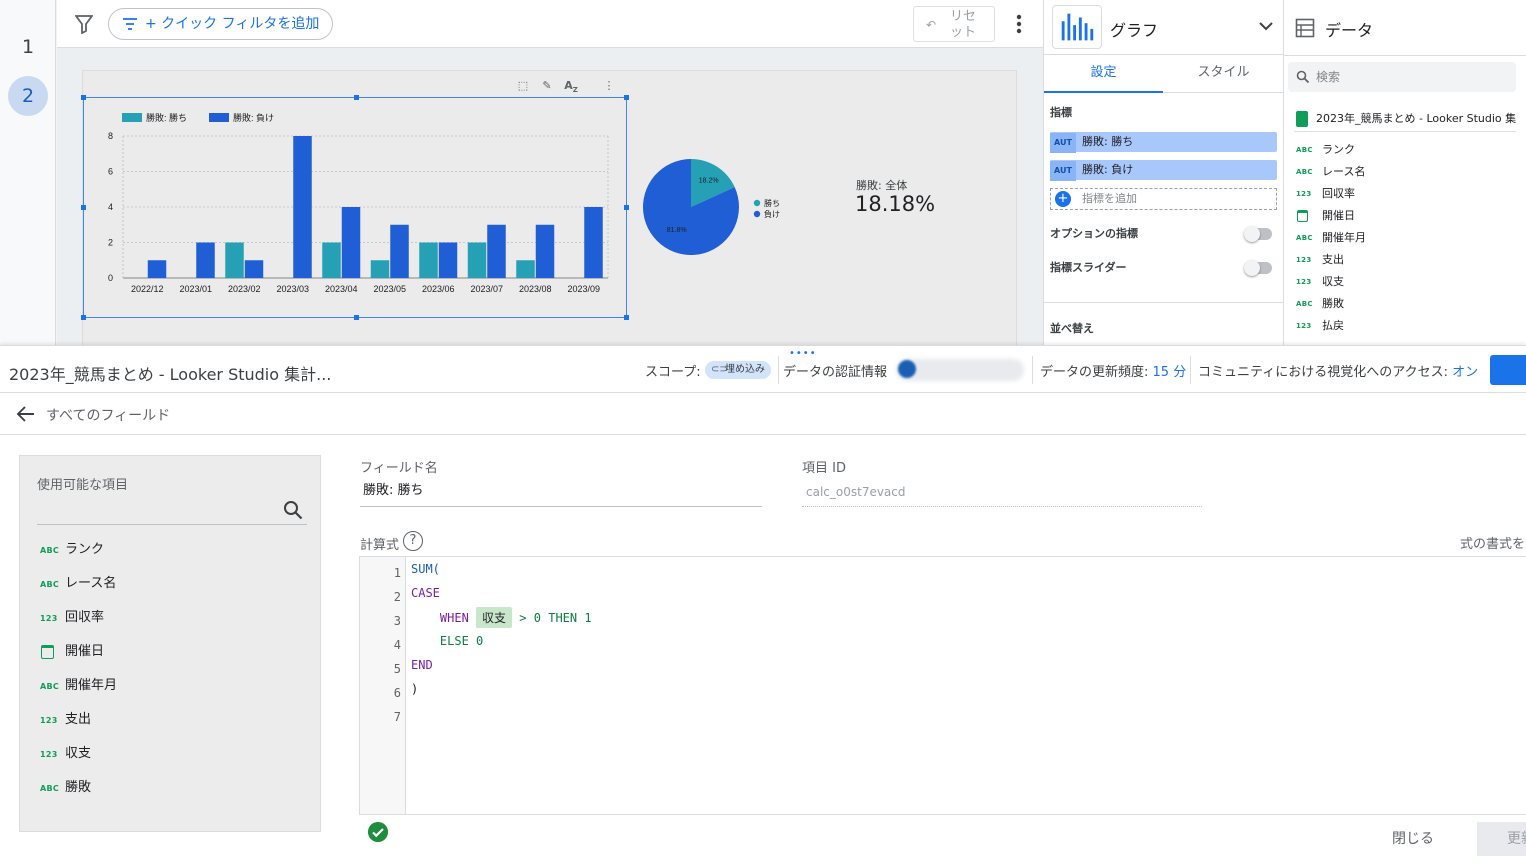 The image size is (1526, 863). I want to click on data-search-input: 検索, so click(1402, 77).